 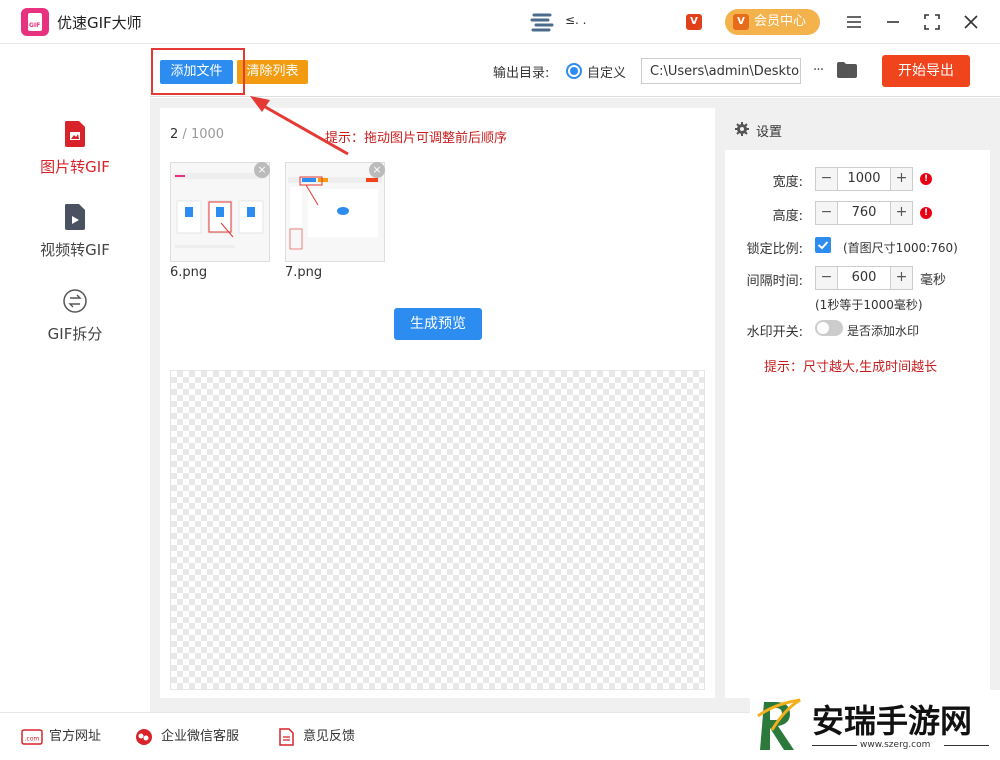 I want to click on settings-hint: 提示：尺寸越大,生成时间越长, so click(x=851, y=367).